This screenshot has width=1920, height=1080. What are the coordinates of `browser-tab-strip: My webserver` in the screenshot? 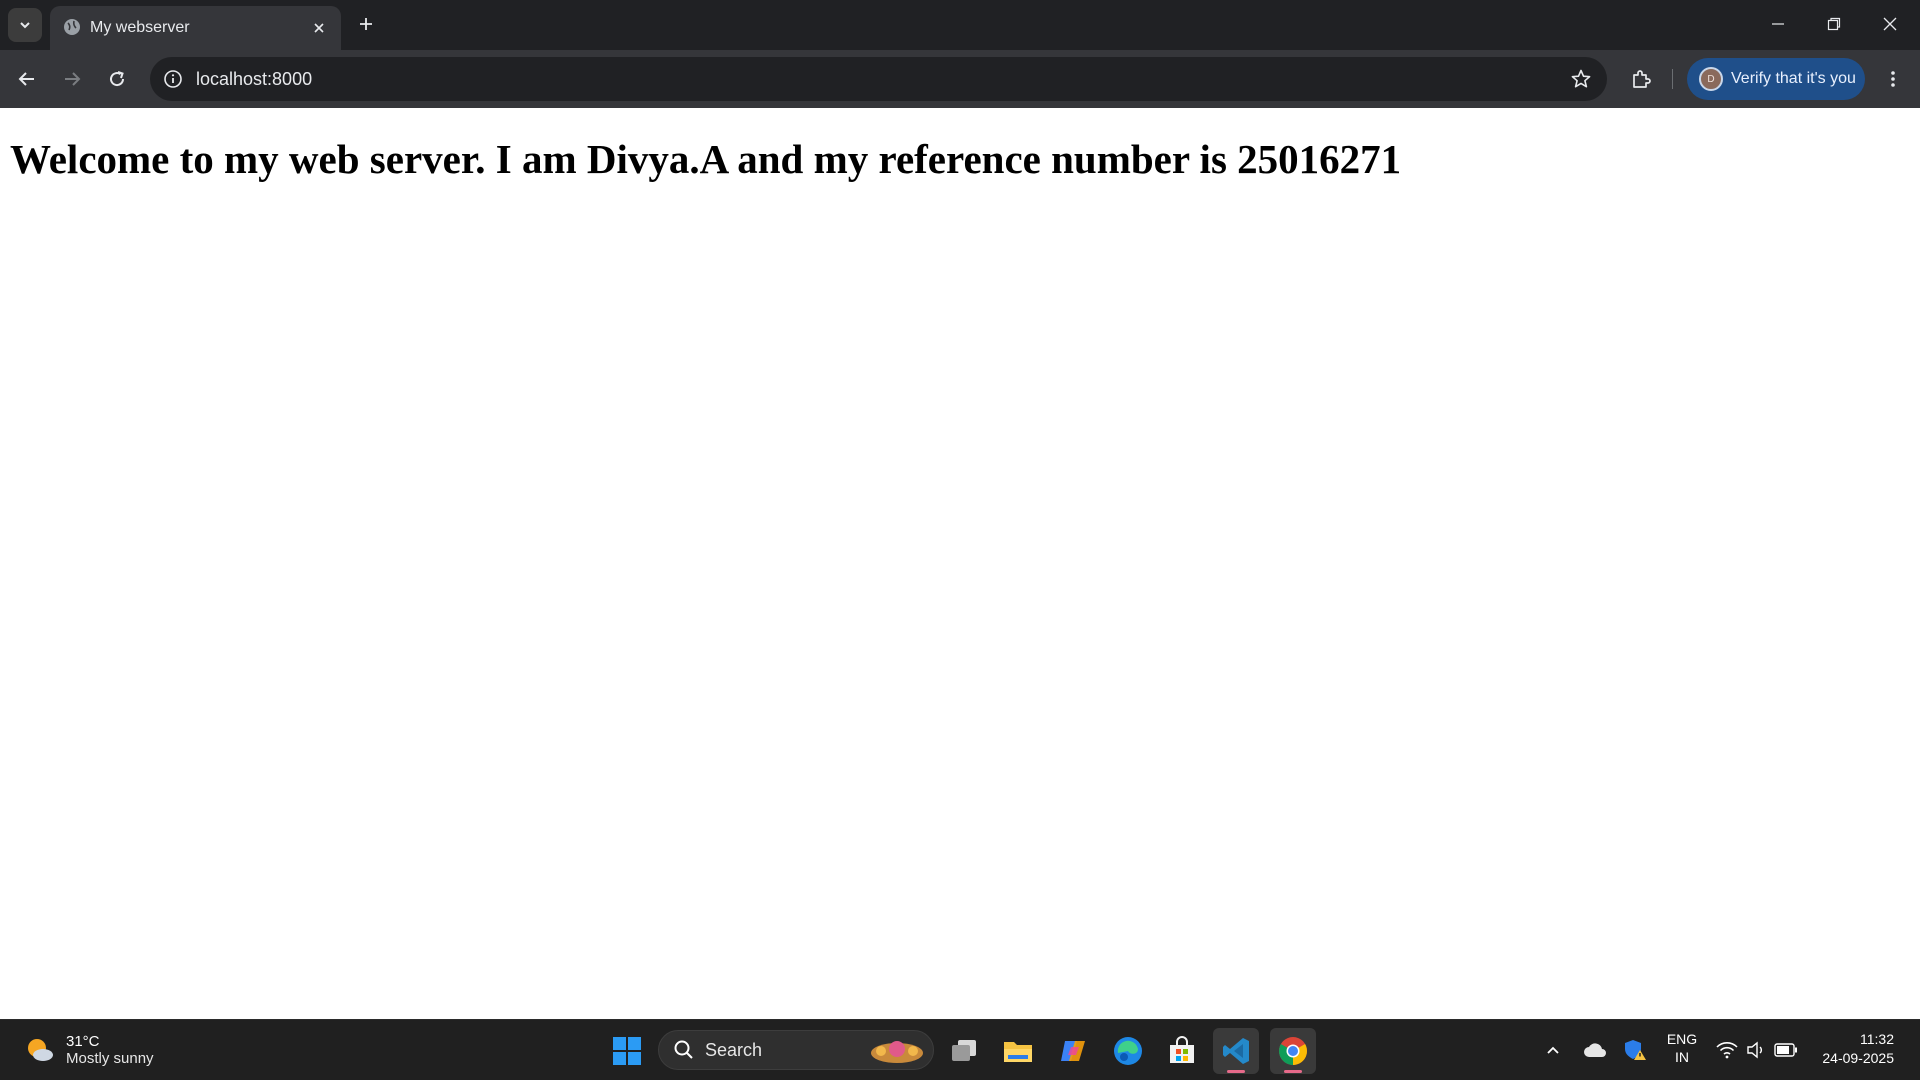 It's located at (960, 25).